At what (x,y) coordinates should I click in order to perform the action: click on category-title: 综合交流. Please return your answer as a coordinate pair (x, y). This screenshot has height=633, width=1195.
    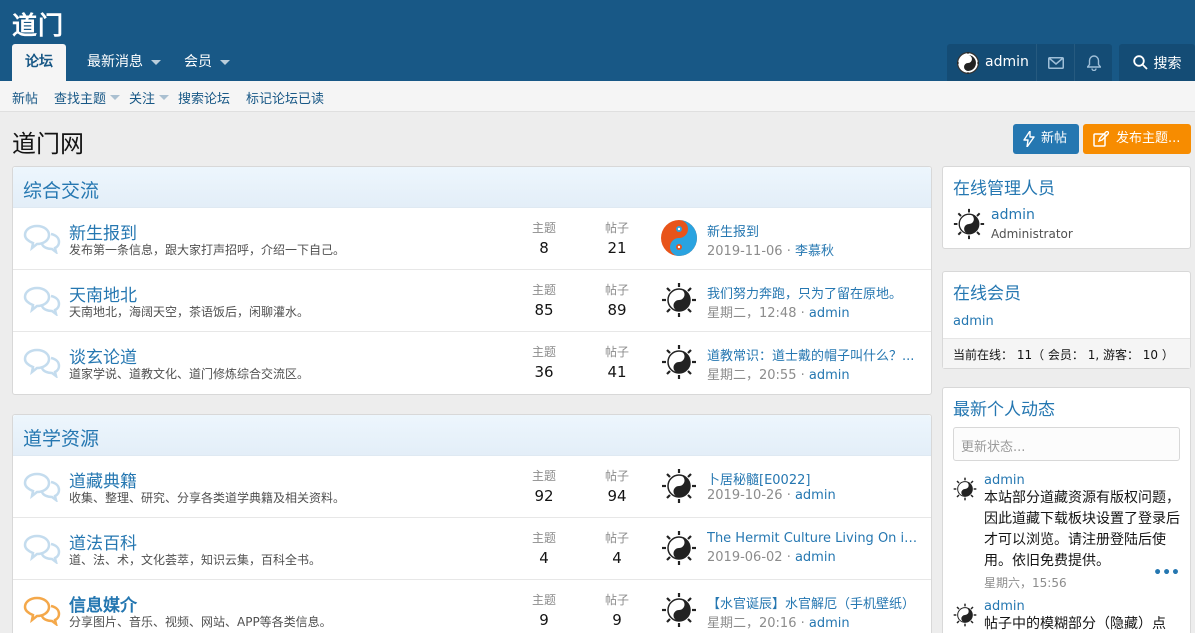
    Looking at the image, I should click on (472, 187).